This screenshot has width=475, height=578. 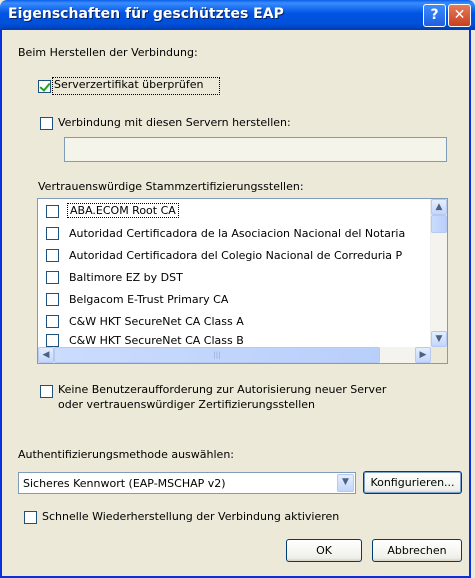 I want to click on title-bar: Eigenschaften für geschütztes EAP ? ✕, so click(x=237, y=15).